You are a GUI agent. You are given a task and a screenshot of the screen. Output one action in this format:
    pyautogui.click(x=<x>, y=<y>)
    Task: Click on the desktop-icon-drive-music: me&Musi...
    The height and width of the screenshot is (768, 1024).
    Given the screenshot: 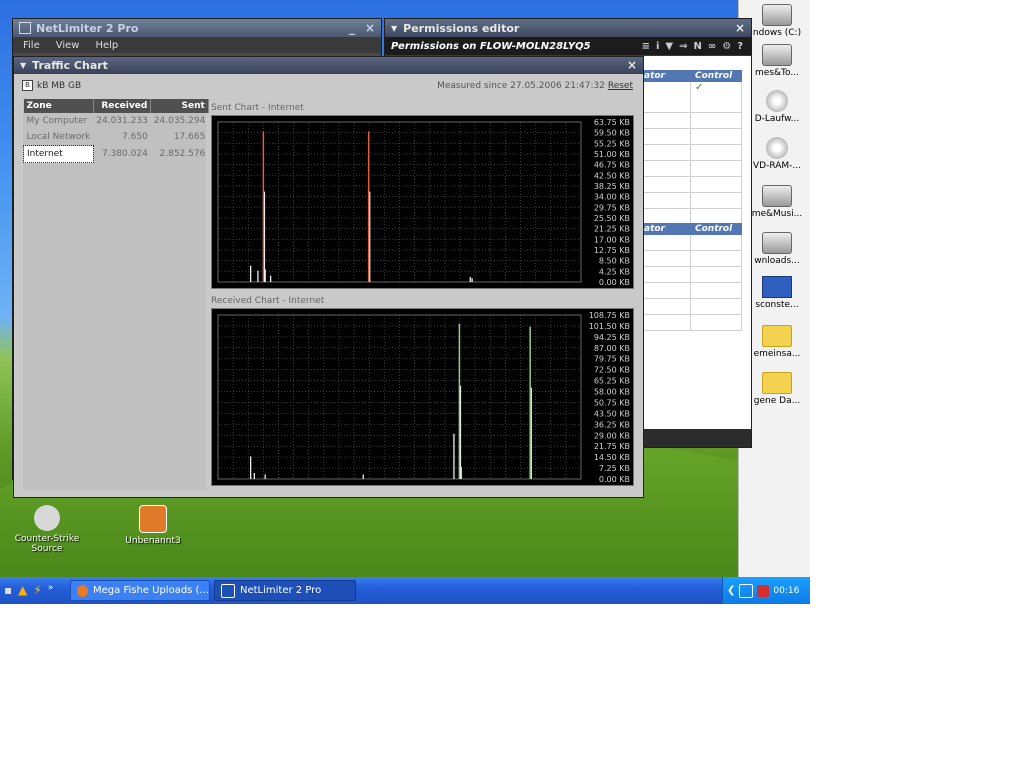 What is the action you would take?
    pyautogui.click(x=777, y=202)
    